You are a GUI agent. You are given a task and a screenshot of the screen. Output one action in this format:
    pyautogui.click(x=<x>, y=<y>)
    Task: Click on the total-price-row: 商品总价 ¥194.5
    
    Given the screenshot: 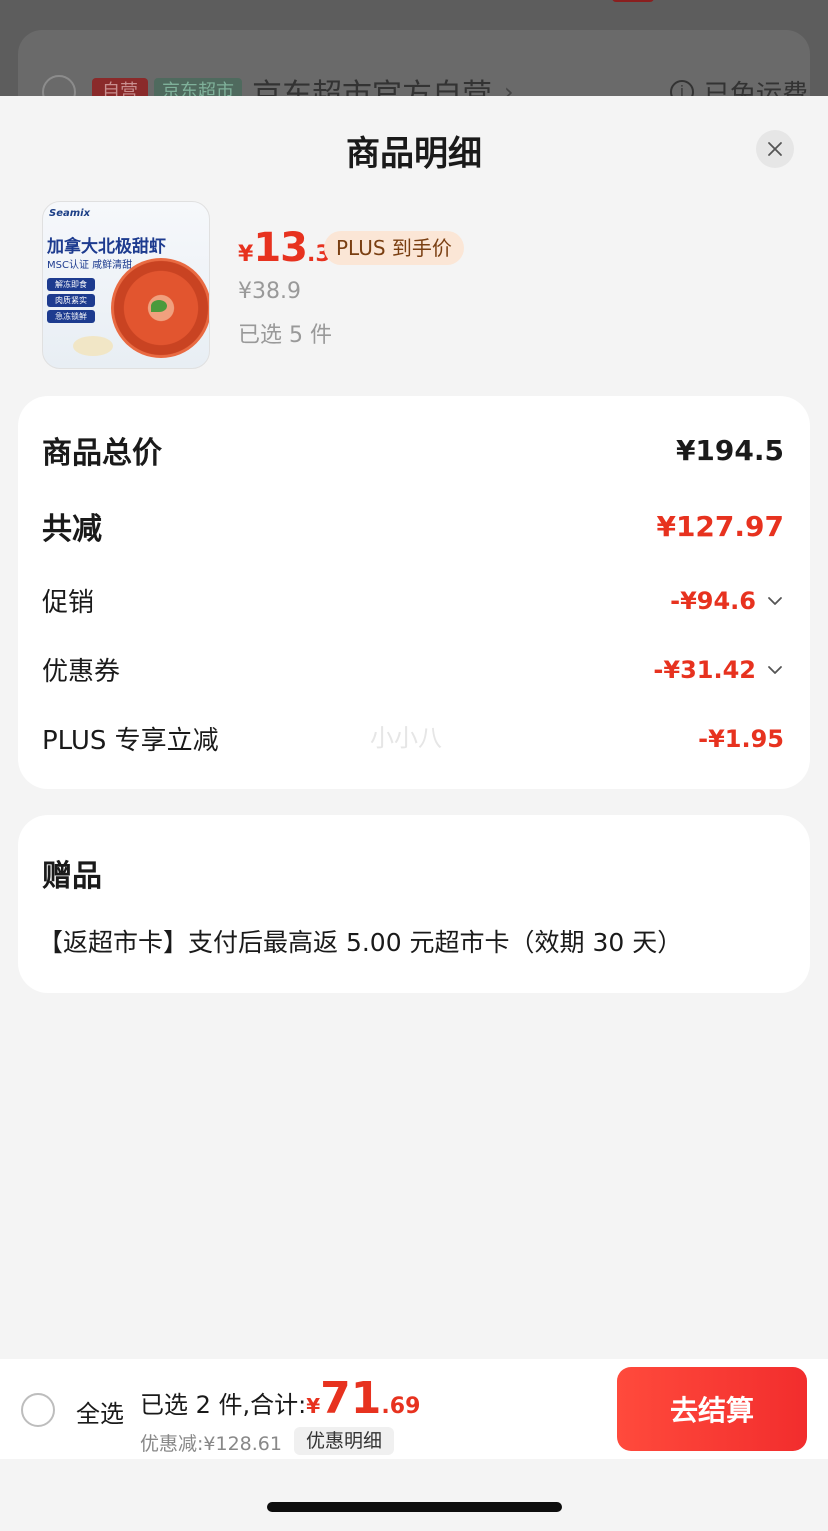 What is the action you would take?
    pyautogui.click(x=413, y=450)
    